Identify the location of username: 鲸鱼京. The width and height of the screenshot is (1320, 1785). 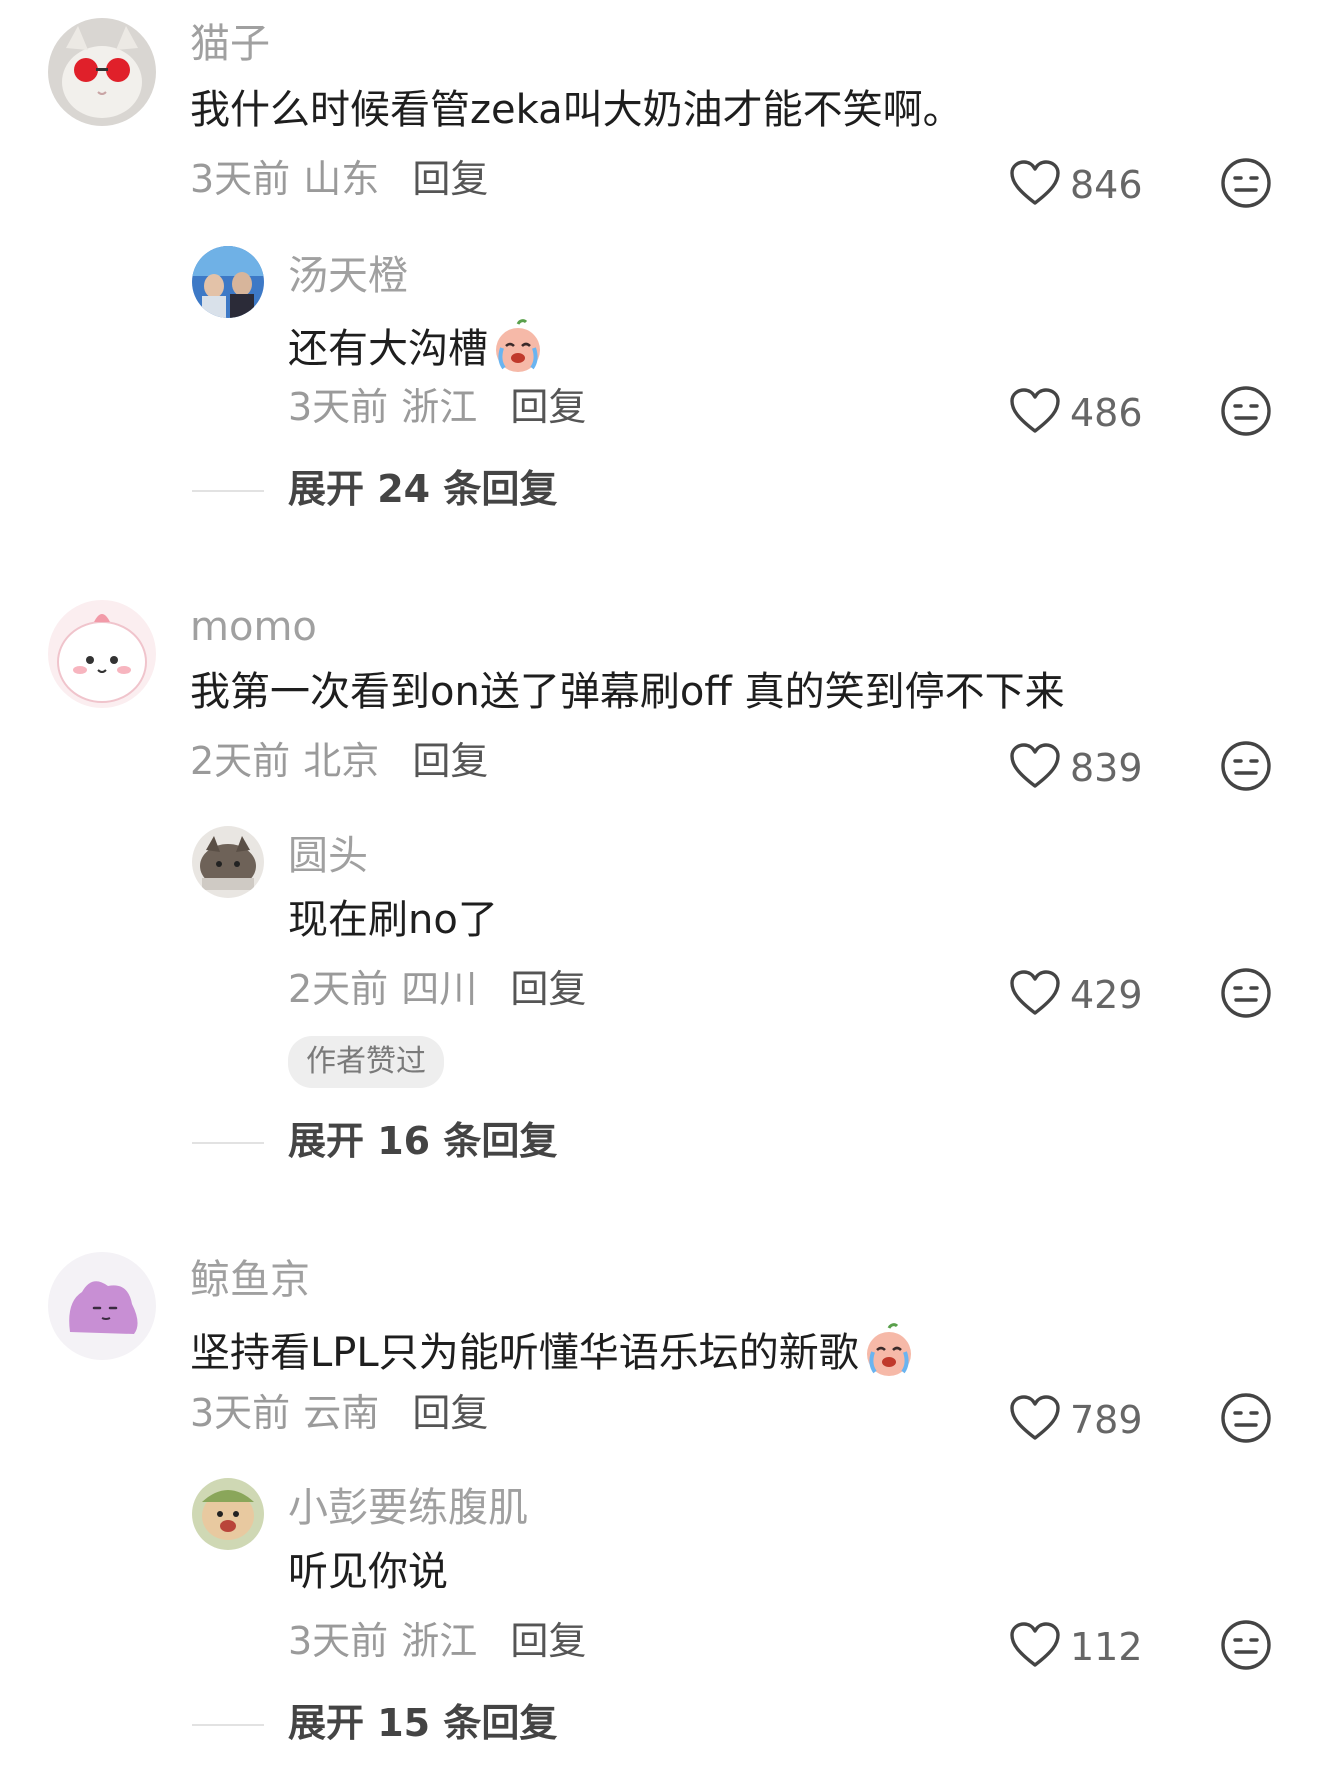
(250, 1280).